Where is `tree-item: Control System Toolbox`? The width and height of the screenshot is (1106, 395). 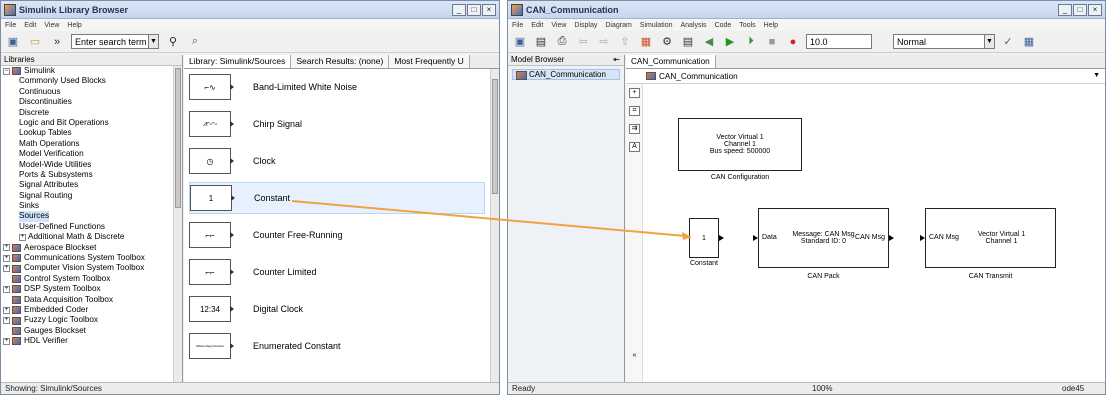 tree-item: Control System Toolbox is located at coordinates (91, 279).